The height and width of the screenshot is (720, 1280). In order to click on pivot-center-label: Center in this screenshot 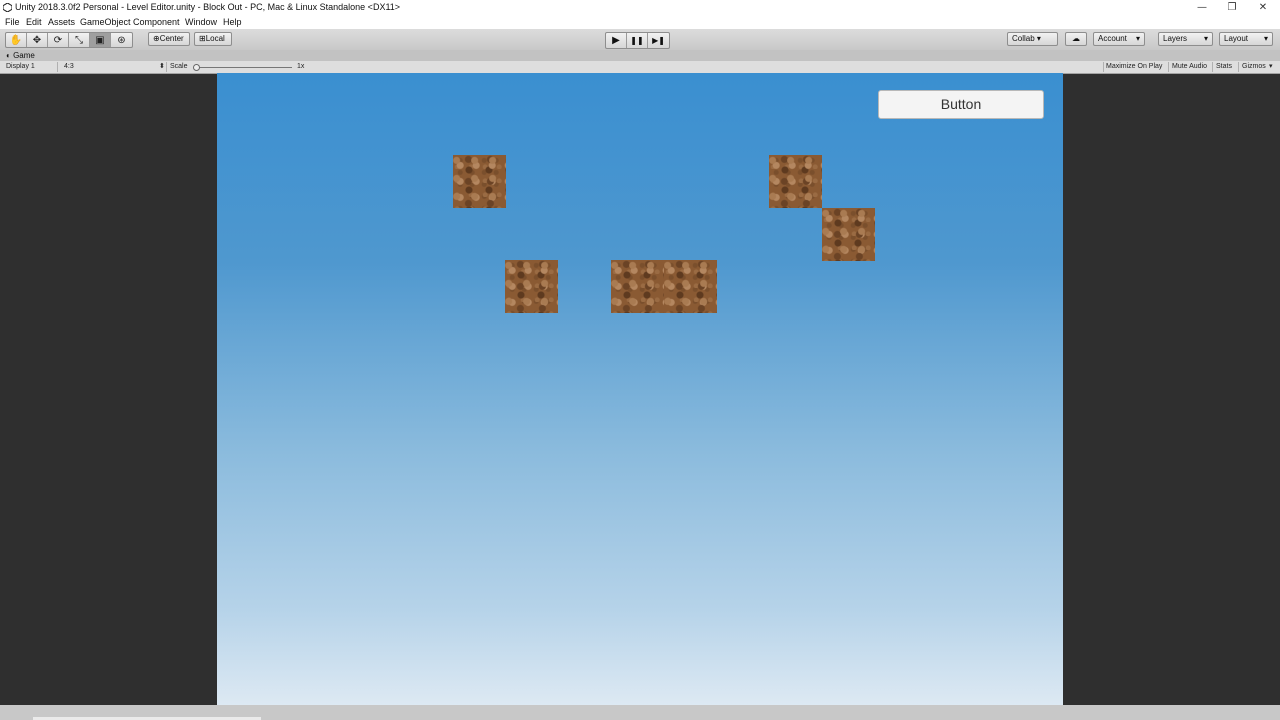, I will do `click(171, 38)`.